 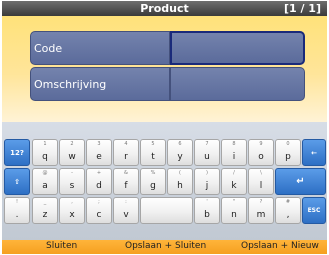 What do you see at coordinates (302, 8) in the screenshot?
I see `page-indicator: [1 / 1]` at bounding box center [302, 8].